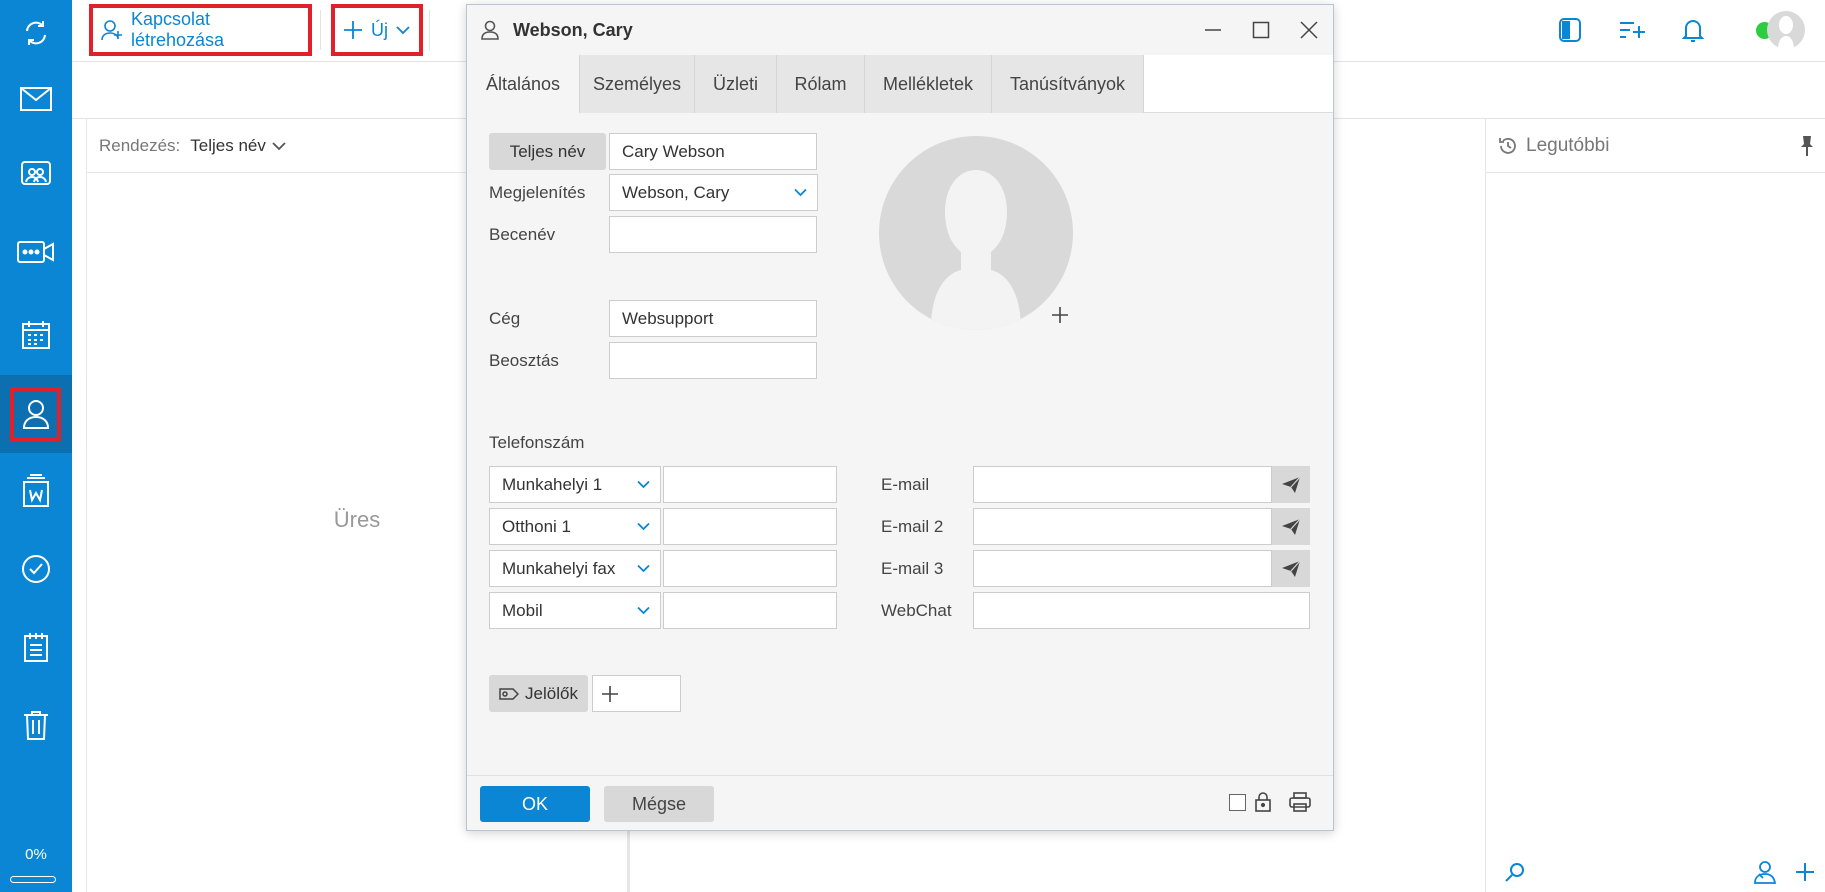 The width and height of the screenshot is (1825, 892). What do you see at coordinates (36, 99) in the screenshot?
I see `sidebar-item-mail` at bounding box center [36, 99].